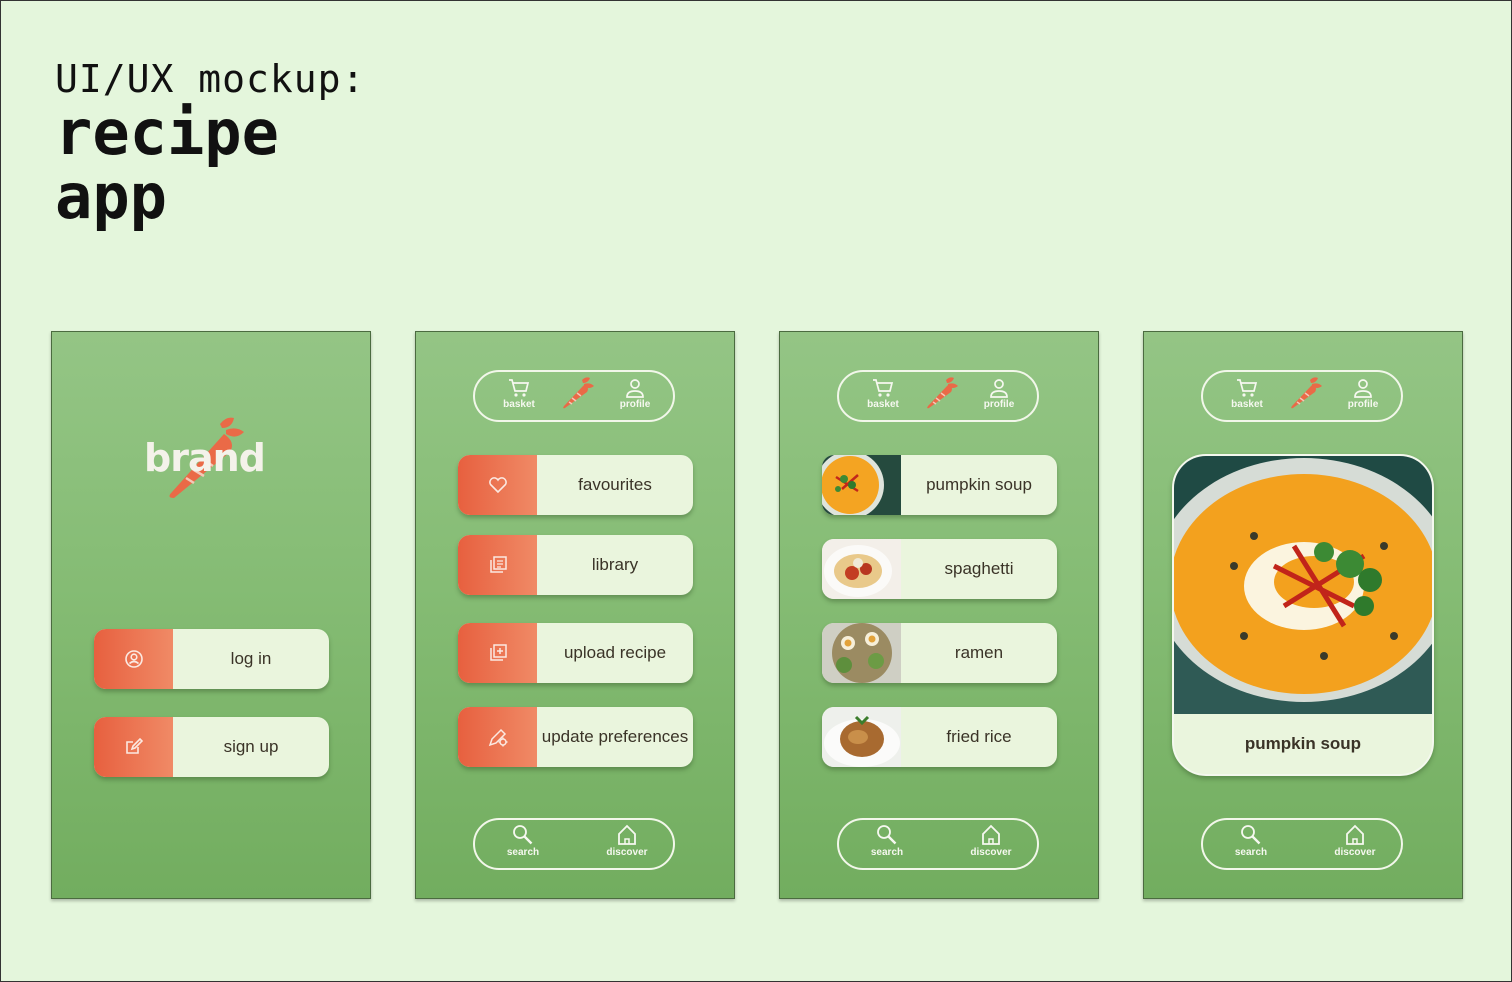 This screenshot has width=1512, height=982. I want to click on pumpkin-soup-image, so click(1303, 585).